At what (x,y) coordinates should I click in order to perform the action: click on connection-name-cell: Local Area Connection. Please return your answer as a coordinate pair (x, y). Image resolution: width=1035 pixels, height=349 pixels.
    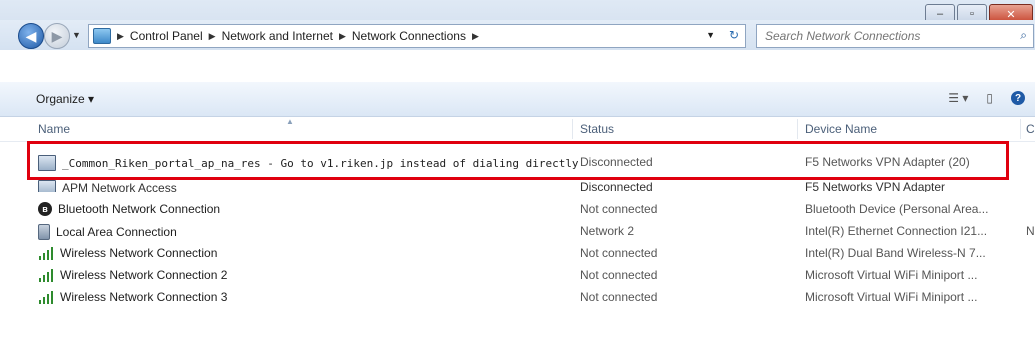
    Looking at the image, I should click on (107, 232).